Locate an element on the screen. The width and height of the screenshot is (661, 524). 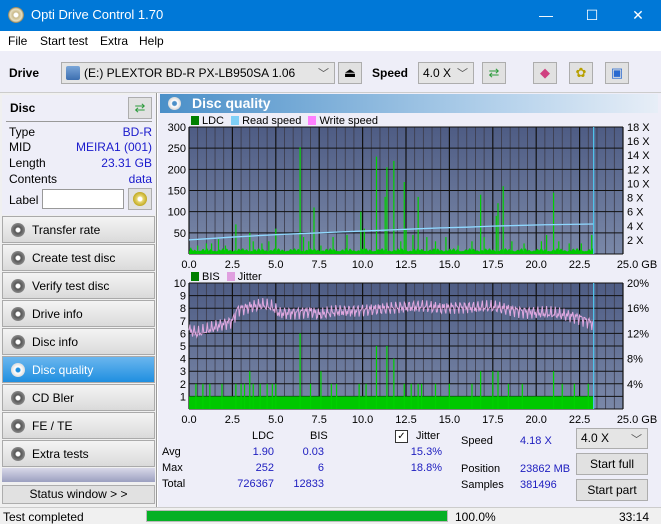
y-tick-label: 3 is located at coordinates (183, 372).